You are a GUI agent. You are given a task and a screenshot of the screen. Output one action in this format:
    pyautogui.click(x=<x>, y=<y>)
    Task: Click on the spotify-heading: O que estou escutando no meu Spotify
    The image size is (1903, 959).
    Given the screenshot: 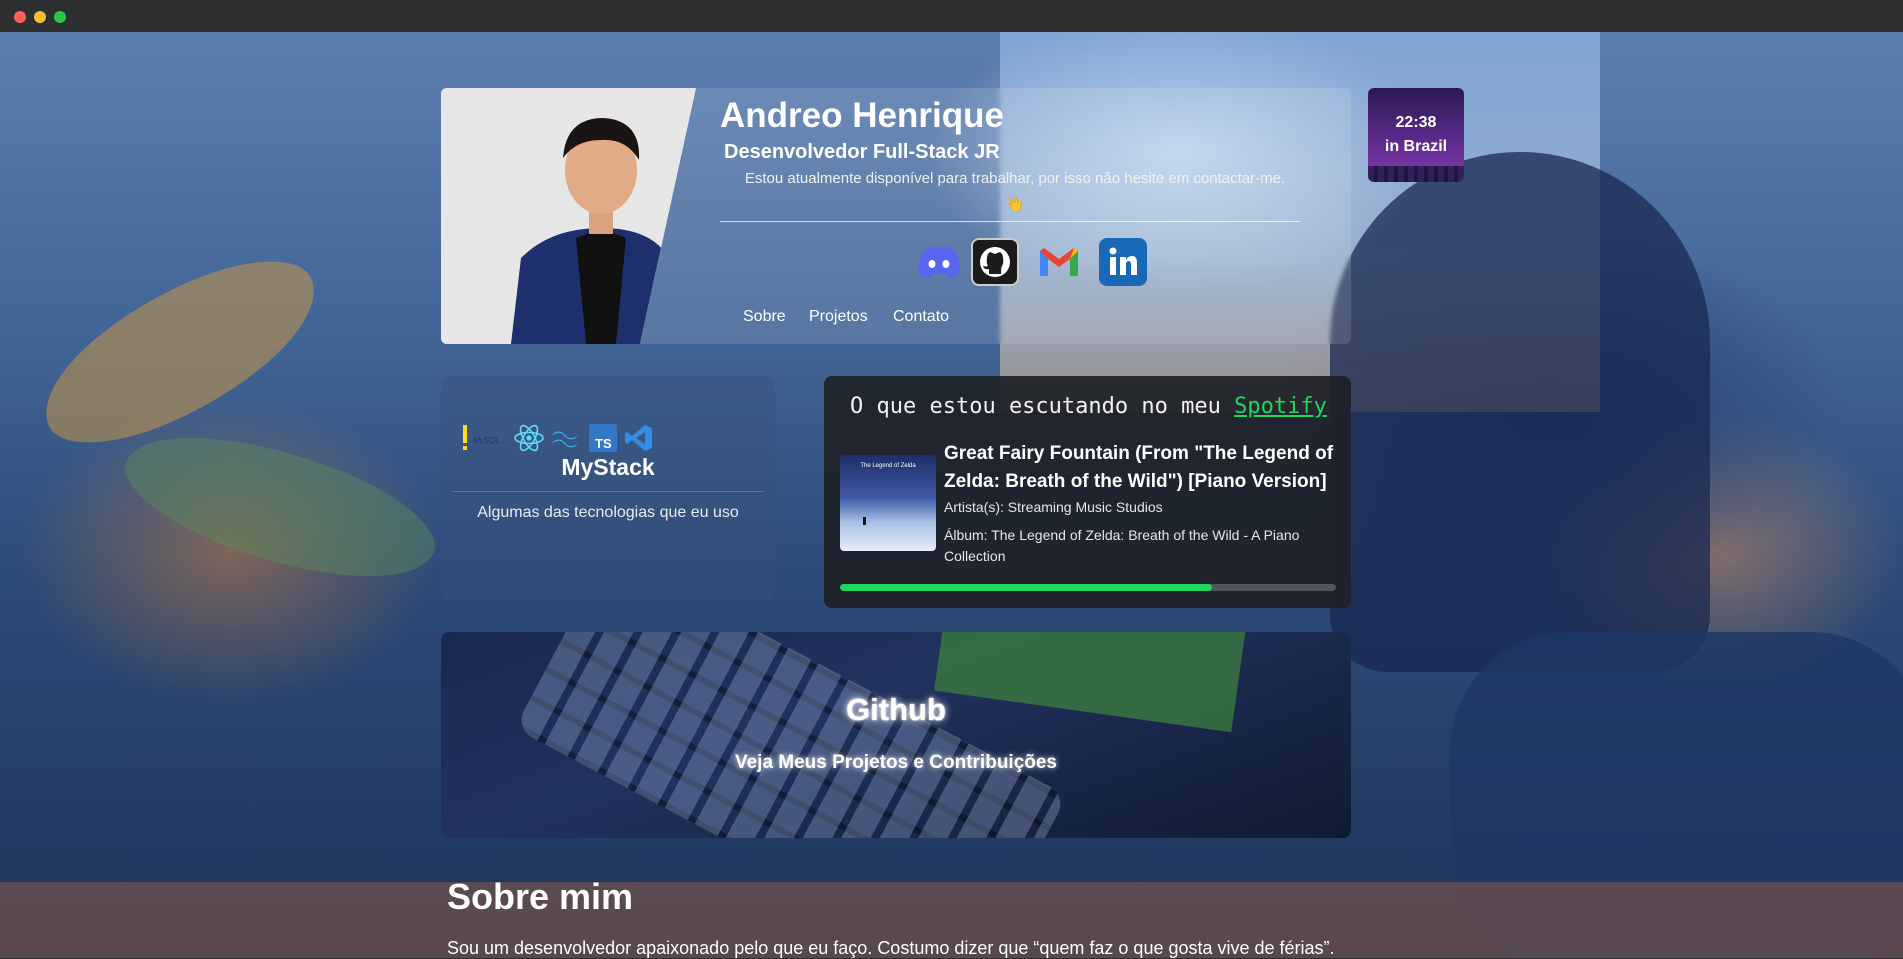 What is the action you would take?
    pyautogui.click(x=1088, y=406)
    